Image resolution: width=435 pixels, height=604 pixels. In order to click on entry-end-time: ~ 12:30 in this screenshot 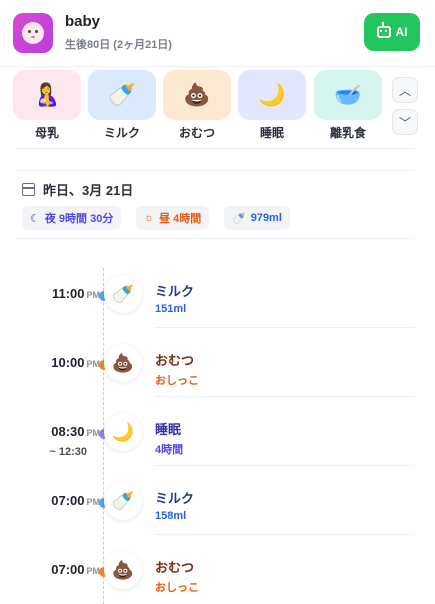, I will do `click(68, 452)`.